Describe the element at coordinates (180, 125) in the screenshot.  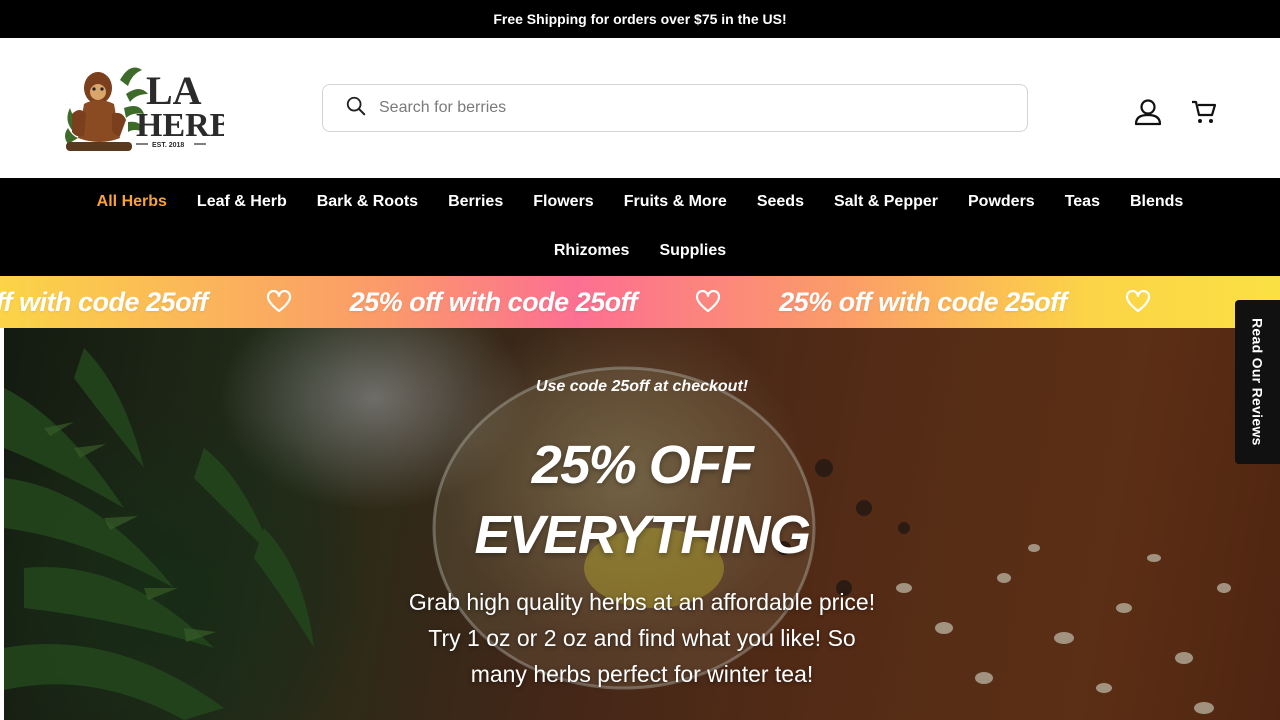
I see `svg-text: HERB` at that location.